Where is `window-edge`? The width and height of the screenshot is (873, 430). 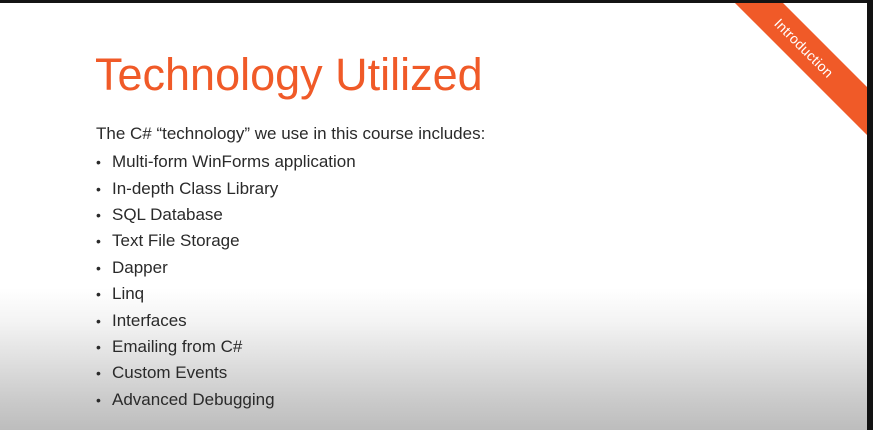
window-edge is located at coordinates (870, 215).